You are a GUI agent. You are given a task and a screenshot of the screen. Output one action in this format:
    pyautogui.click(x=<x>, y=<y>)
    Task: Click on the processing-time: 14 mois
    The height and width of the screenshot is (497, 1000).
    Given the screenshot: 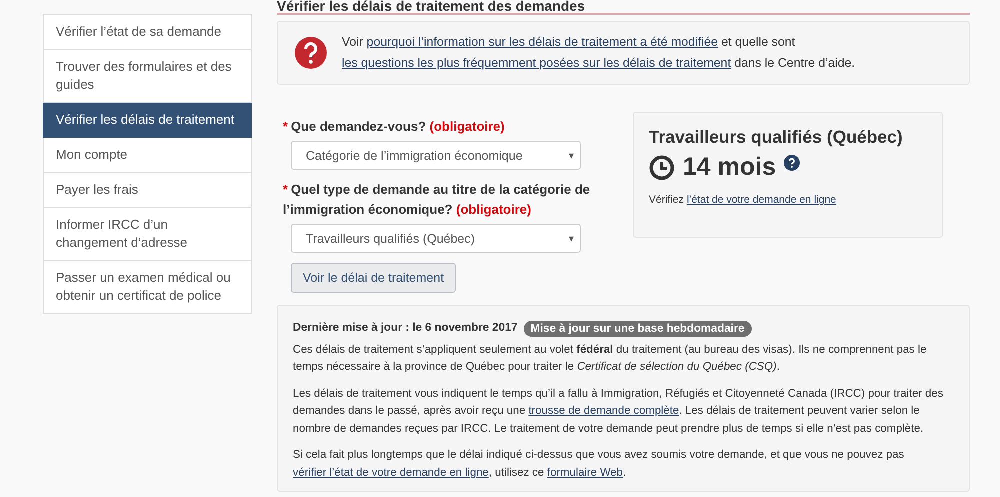 What is the action you would take?
    pyautogui.click(x=729, y=167)
    